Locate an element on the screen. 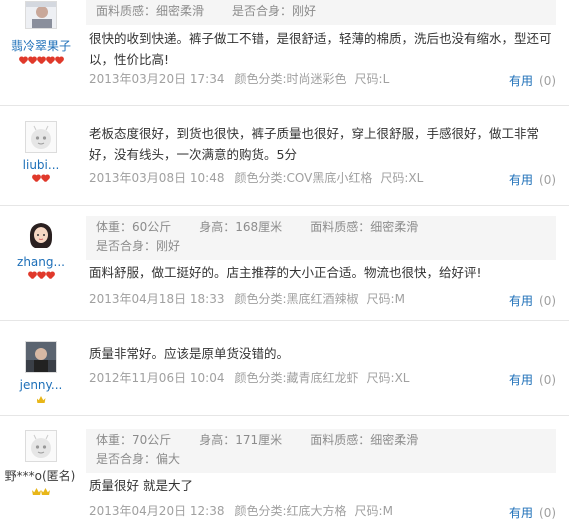 The height and width of the screenshot is (526, 569). review-meta: 2012年11月06日 10:04 颜色分类:藏青底红龙虾 尺码:XL is located at coordinates (249, 378).